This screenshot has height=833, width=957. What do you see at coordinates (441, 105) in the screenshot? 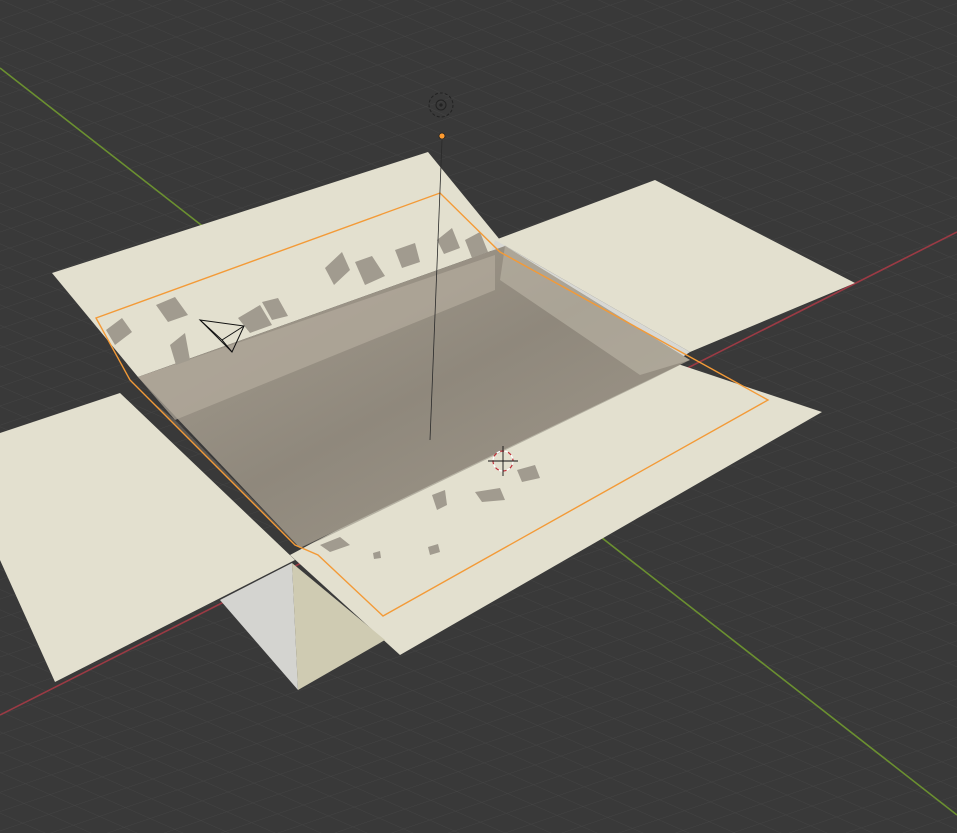
I see `light-icon-center` at bounding box center [441, 105].